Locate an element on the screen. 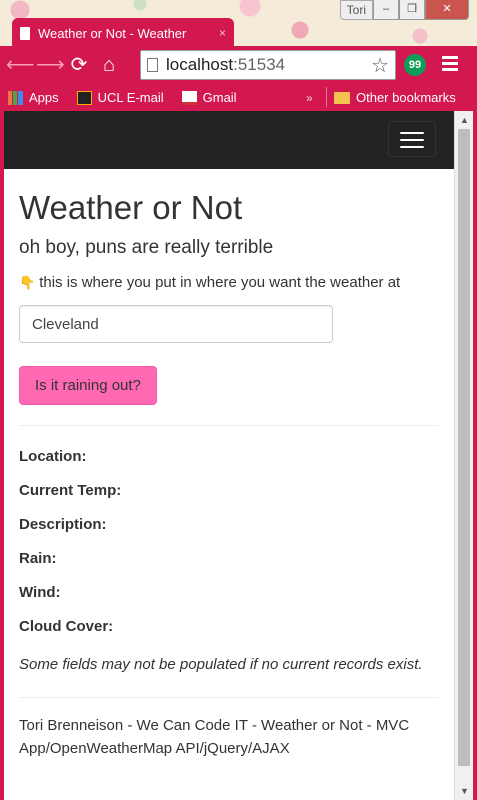 The height and width of the screenshot is (800, 477). bookmark-star-icon: ☆ is located at coordinates (380, 65).